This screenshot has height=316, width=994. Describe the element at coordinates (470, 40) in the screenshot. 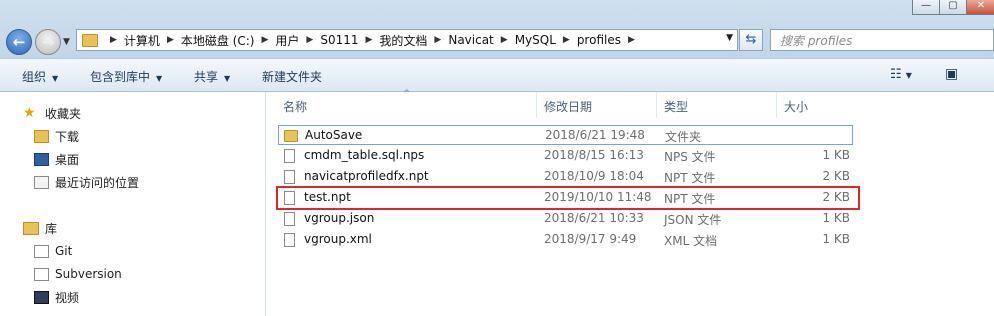

I see `breadcrumb-navicat: Navicat` at that location.